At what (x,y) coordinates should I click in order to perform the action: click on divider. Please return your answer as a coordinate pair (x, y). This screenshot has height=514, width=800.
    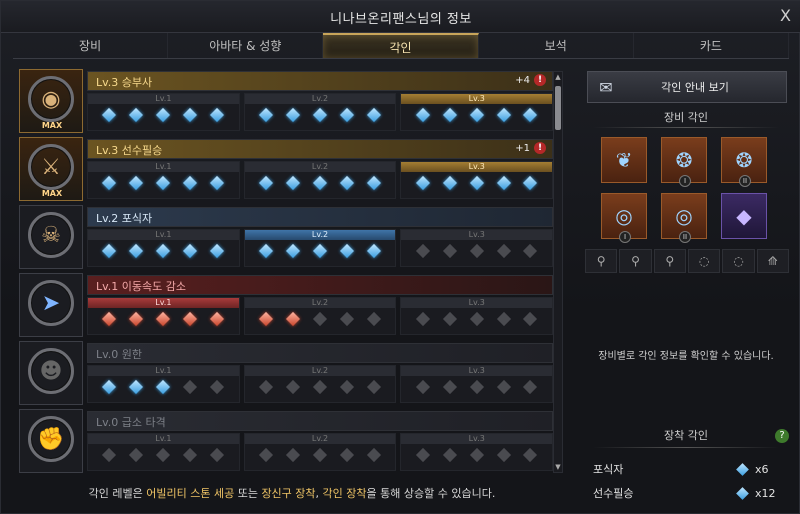
    Looking at the image, I should click on (686, 127).